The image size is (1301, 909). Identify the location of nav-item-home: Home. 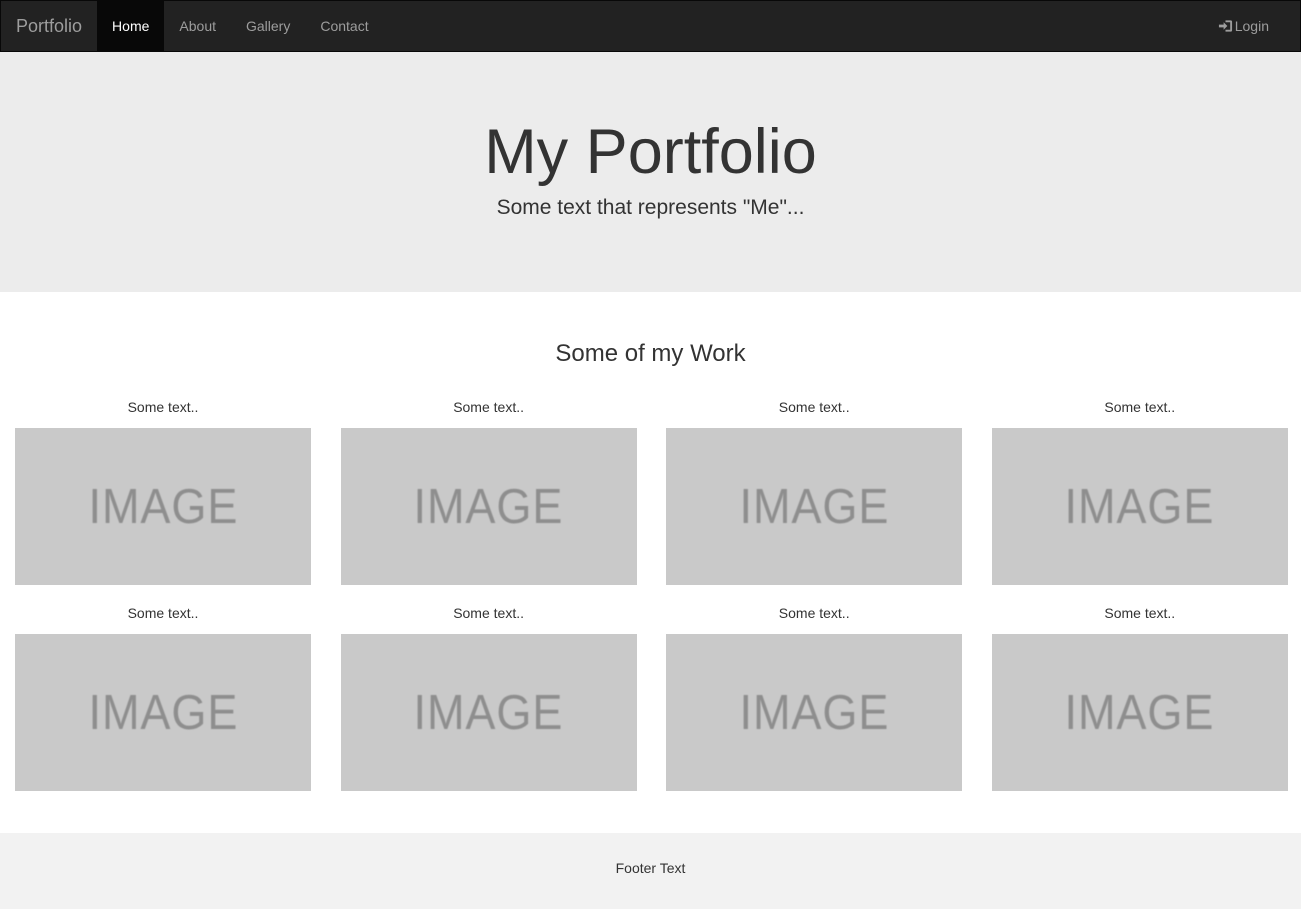
(131, 26).